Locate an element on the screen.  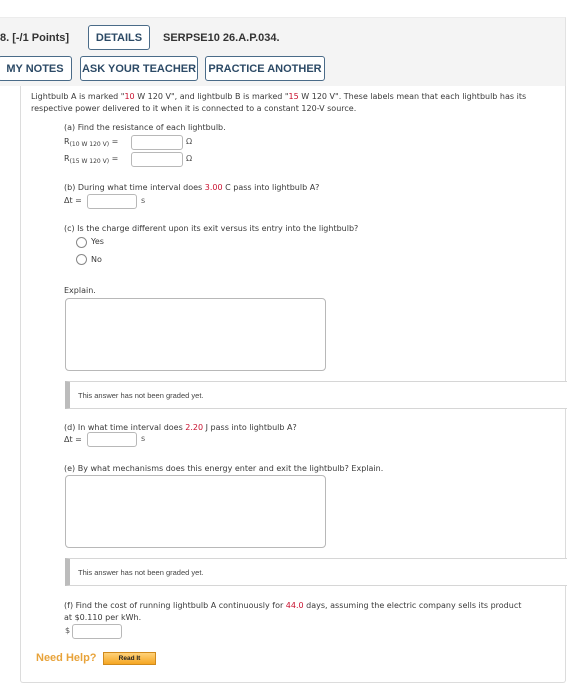
graded-notice-c: This answer has not been graded yet. is located at coordinates (316, 395).